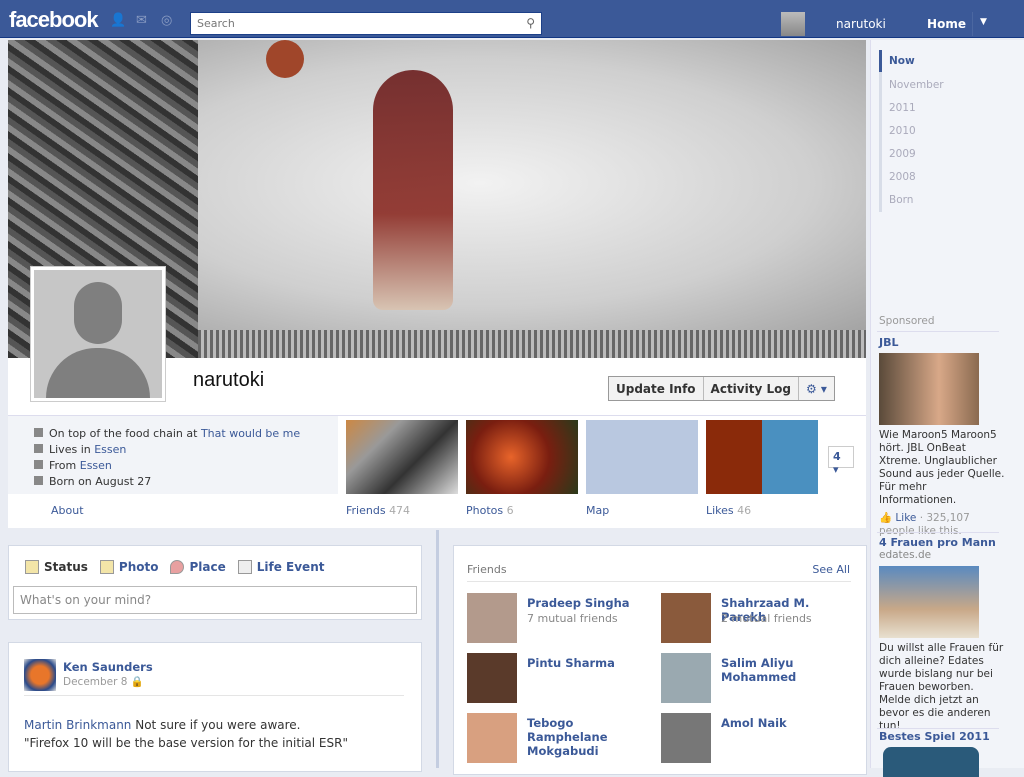 The width and height of the screenshot is (1024, 777). Describe the element at coordinates (902, 108) in the screenshot. I see `timeline-2011: 2011` at that location.